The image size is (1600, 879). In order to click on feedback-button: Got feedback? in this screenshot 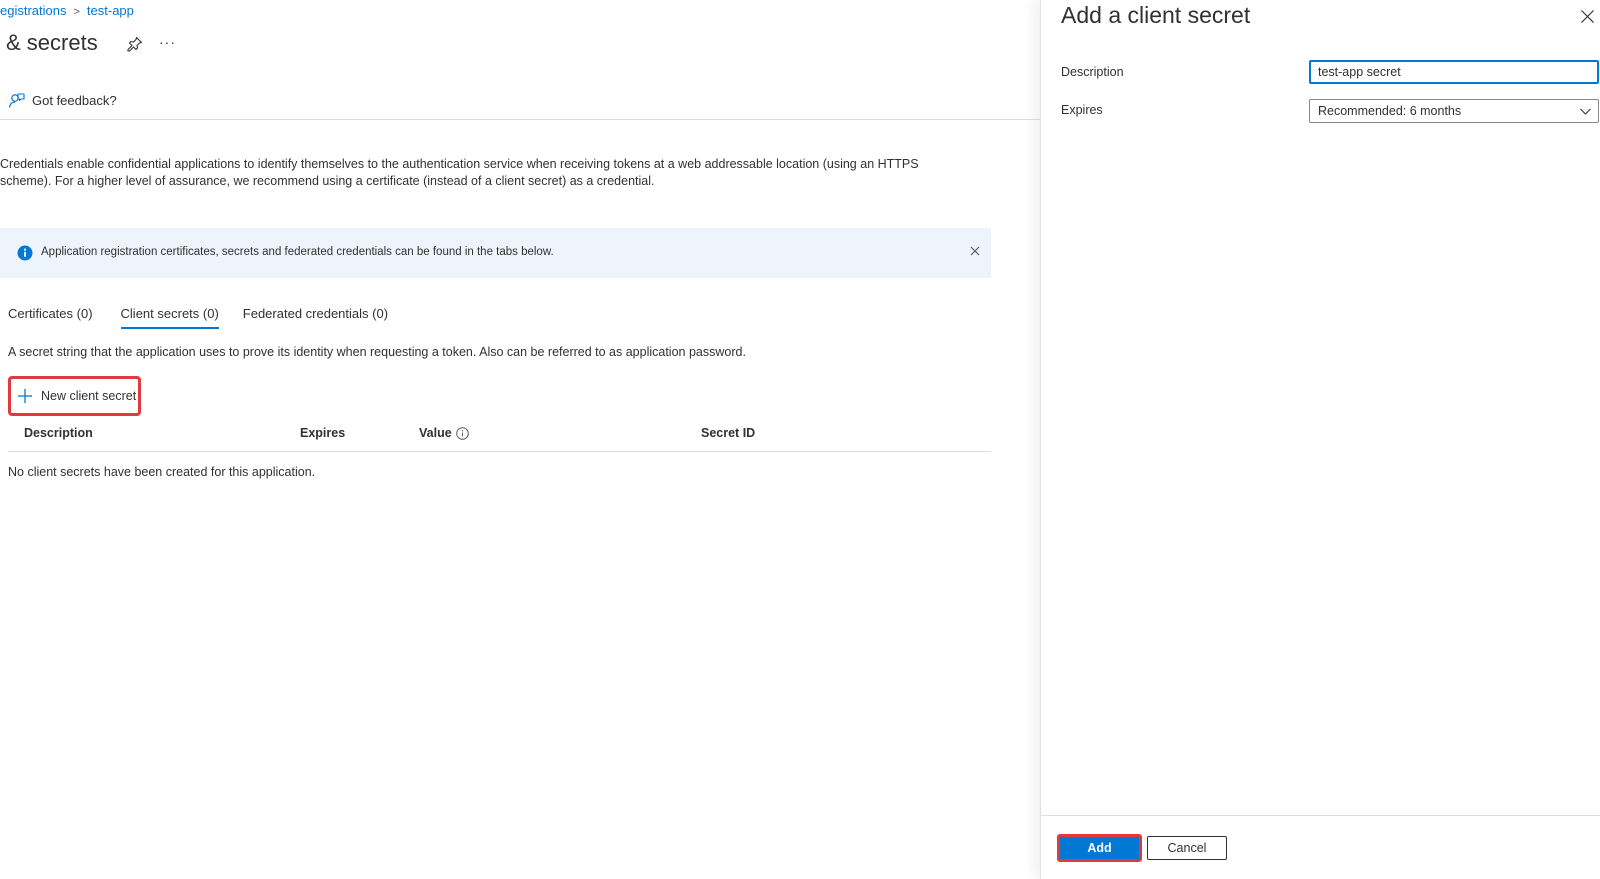, I will do `click(62, 100)`.